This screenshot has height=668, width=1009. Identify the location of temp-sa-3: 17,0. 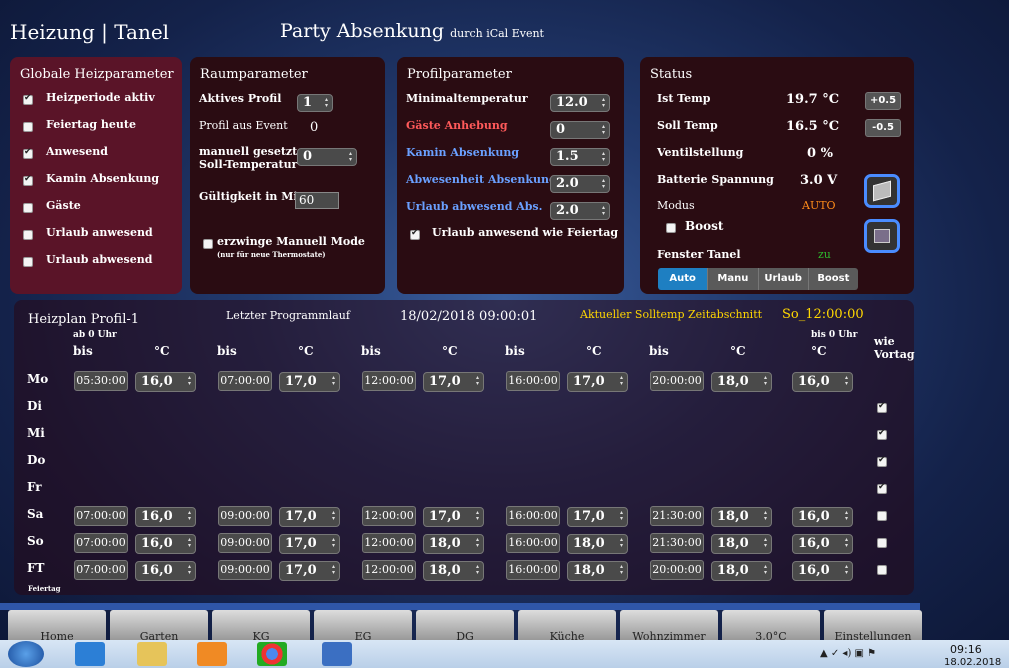
(597, 517).